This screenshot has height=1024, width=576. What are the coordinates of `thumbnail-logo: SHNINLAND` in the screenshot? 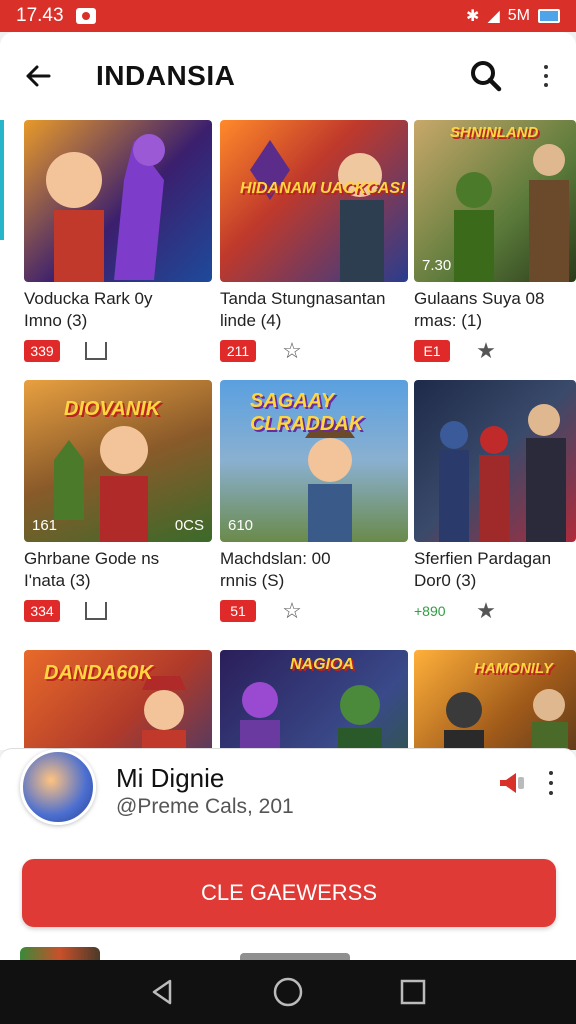 It's located at (494, 132).